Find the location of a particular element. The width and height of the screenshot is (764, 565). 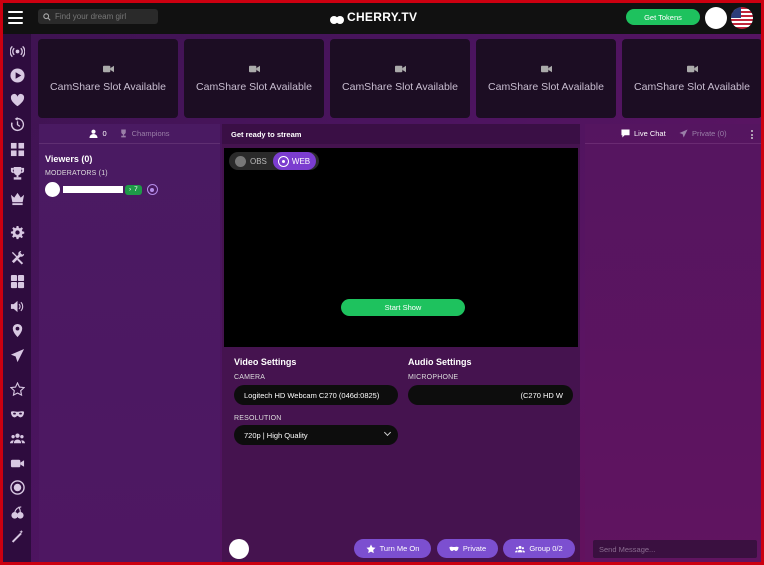

search-icon is located at coordinates (47, 16).